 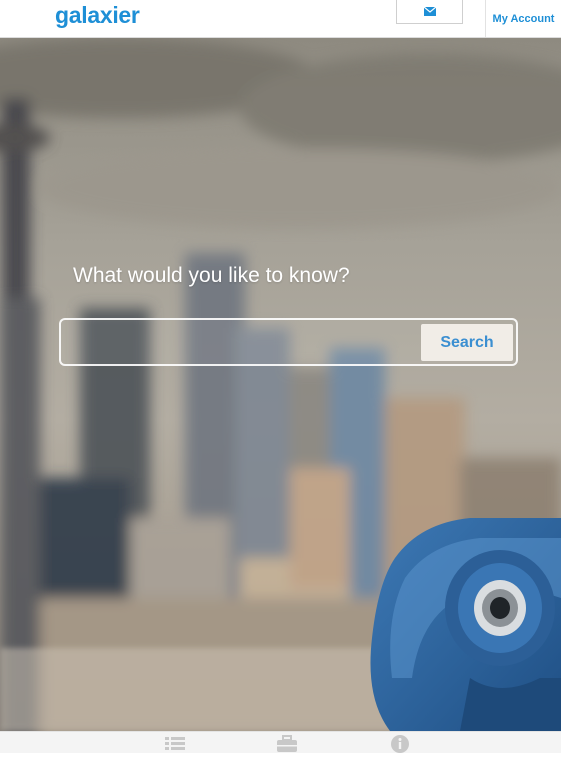 I want to click on top-header: galaxier My Account, so click(x=280, y=19).